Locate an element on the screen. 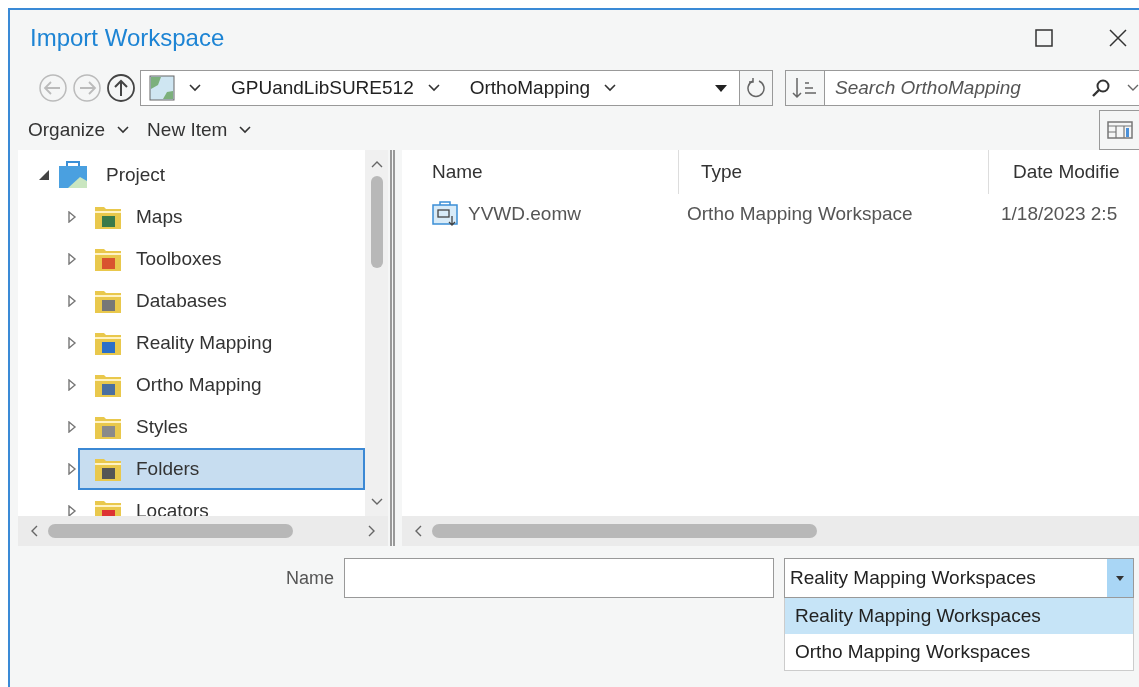  refresh-button is located at coordinates (756, 88).